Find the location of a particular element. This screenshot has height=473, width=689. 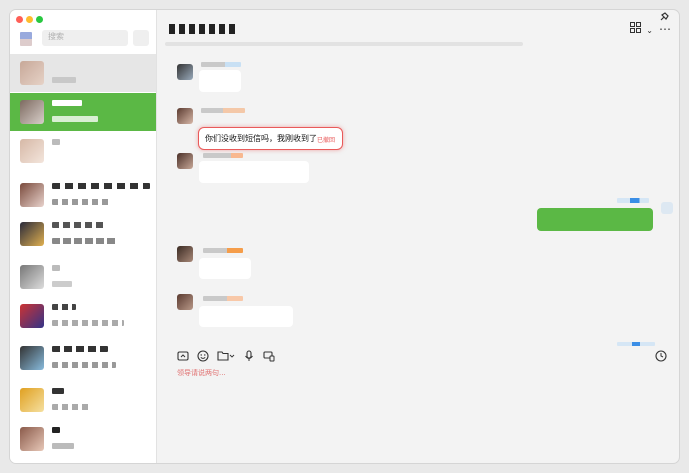

file-icon is located at coordinates (226, 357).